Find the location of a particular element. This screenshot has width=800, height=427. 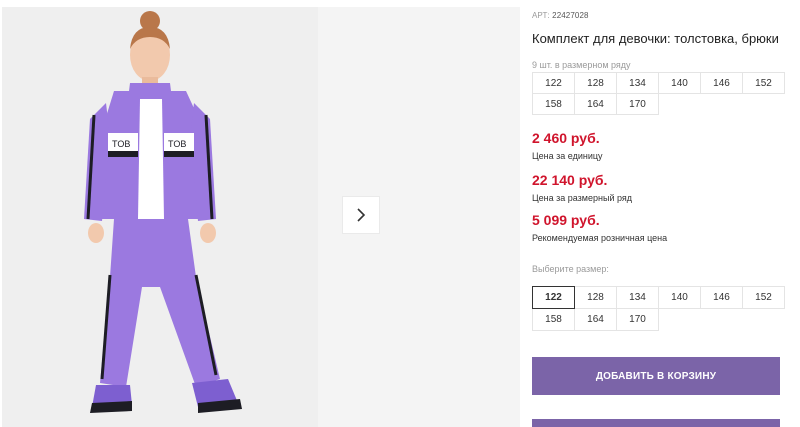

article-label: АРТ: is located at coordinates (541, 15).